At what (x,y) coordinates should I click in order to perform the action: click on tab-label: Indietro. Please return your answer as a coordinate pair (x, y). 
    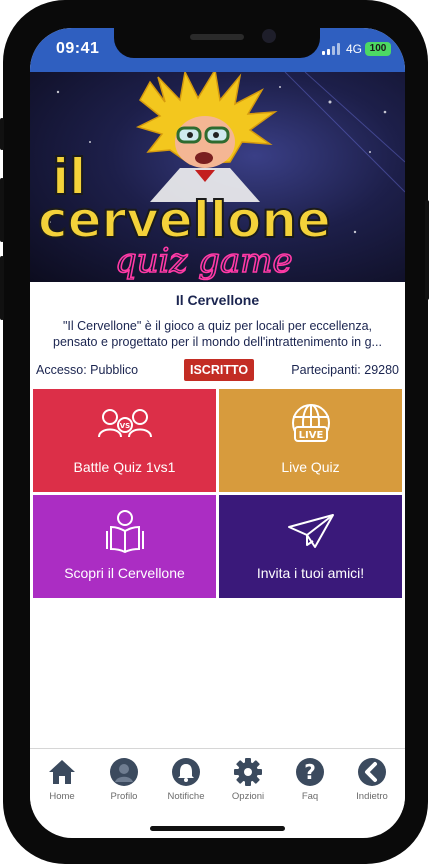
    Looking at the image, I should click on (372, 796).